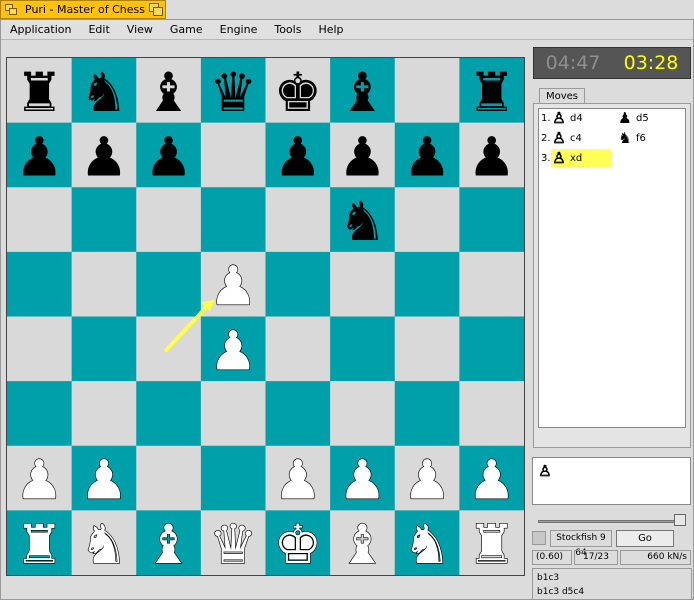  I want to click on square-g5, so click(427, 284).